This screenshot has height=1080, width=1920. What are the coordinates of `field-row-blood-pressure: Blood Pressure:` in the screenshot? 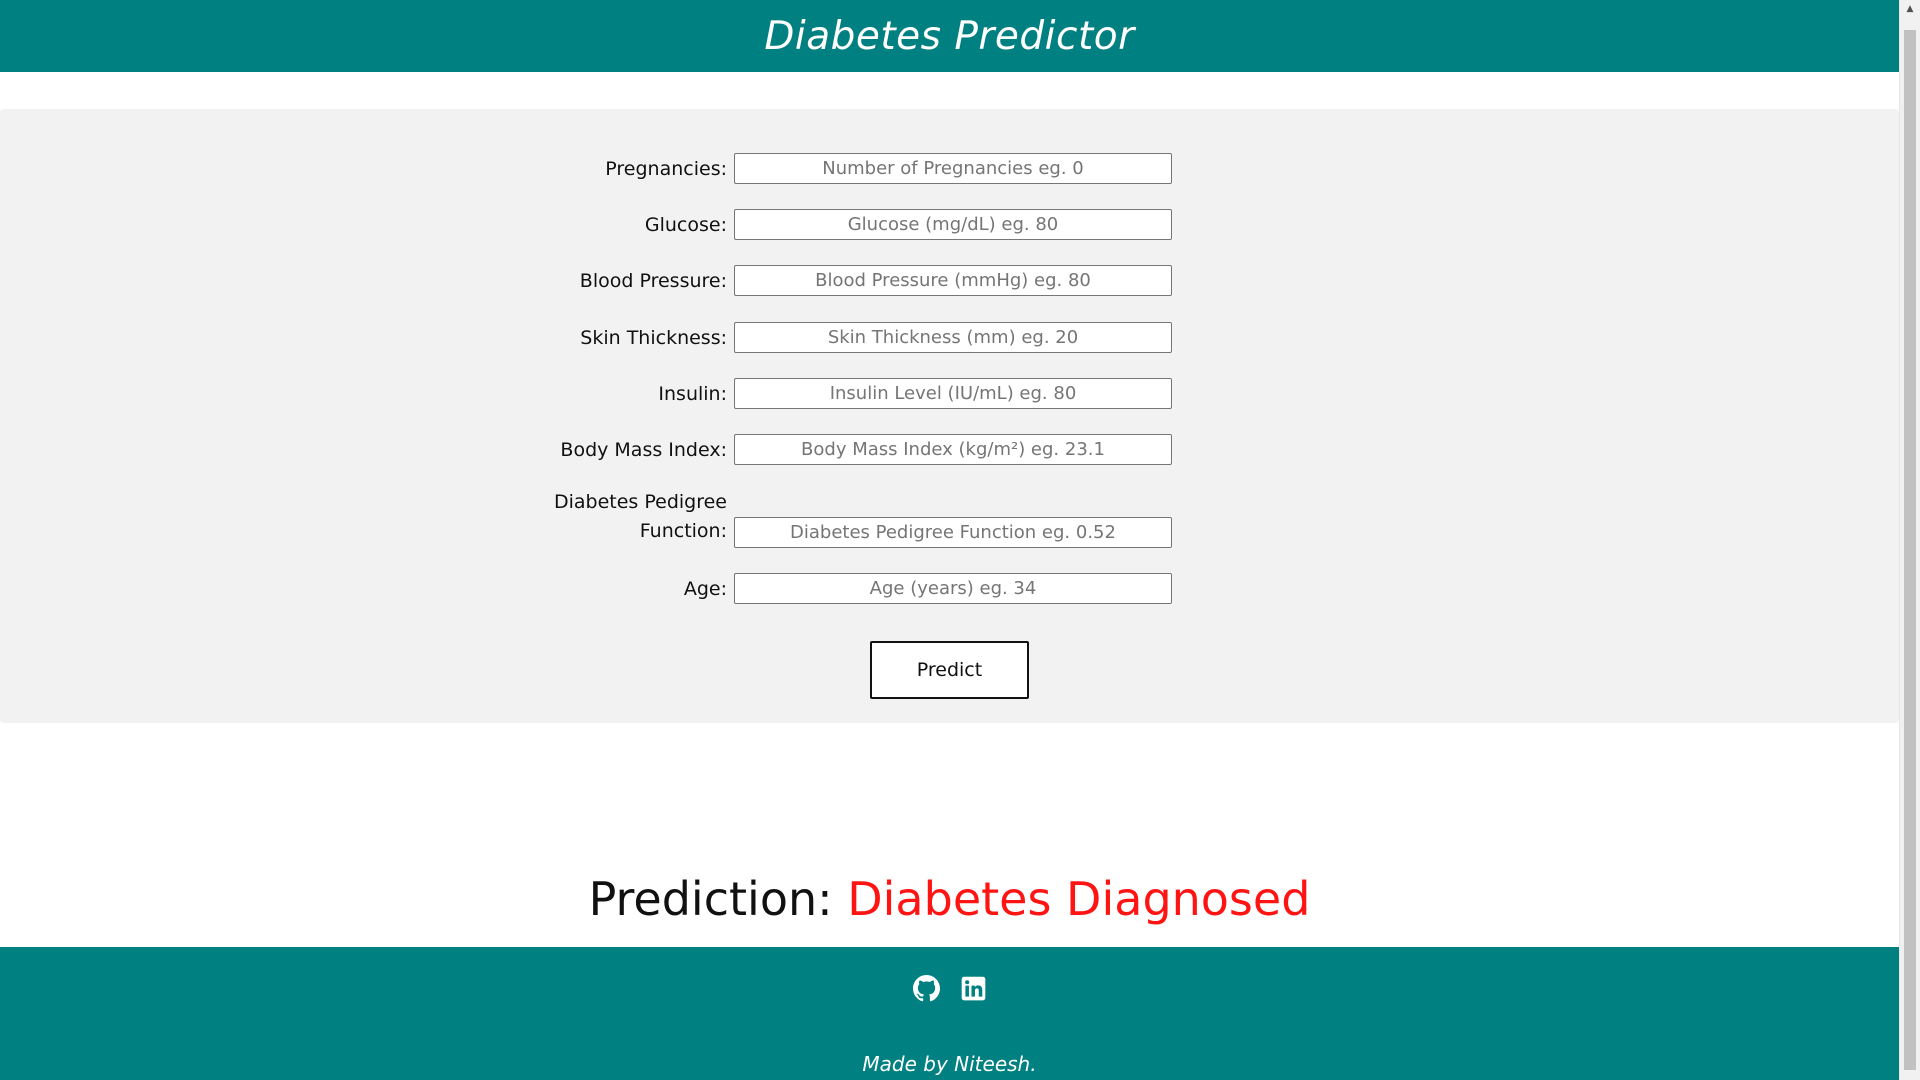 It's located at (949, 281).